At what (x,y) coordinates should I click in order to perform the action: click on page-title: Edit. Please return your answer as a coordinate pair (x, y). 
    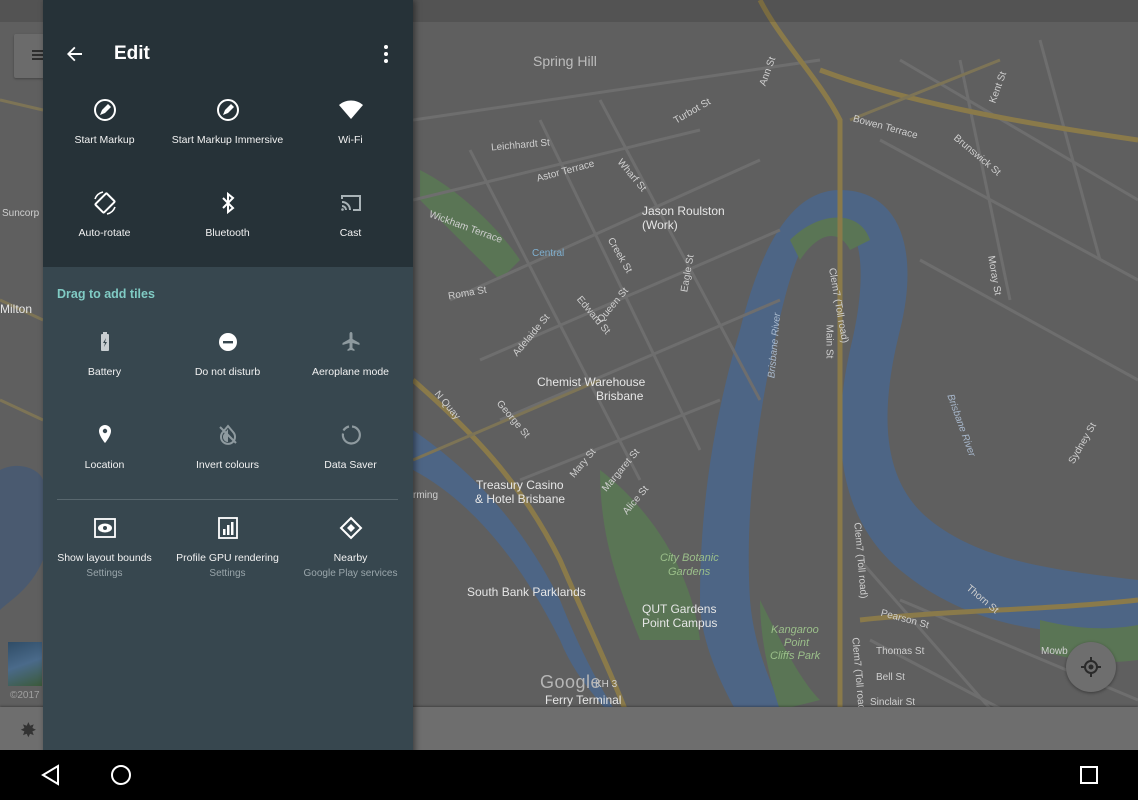
    Looking at the image, I should click on (132, 53).